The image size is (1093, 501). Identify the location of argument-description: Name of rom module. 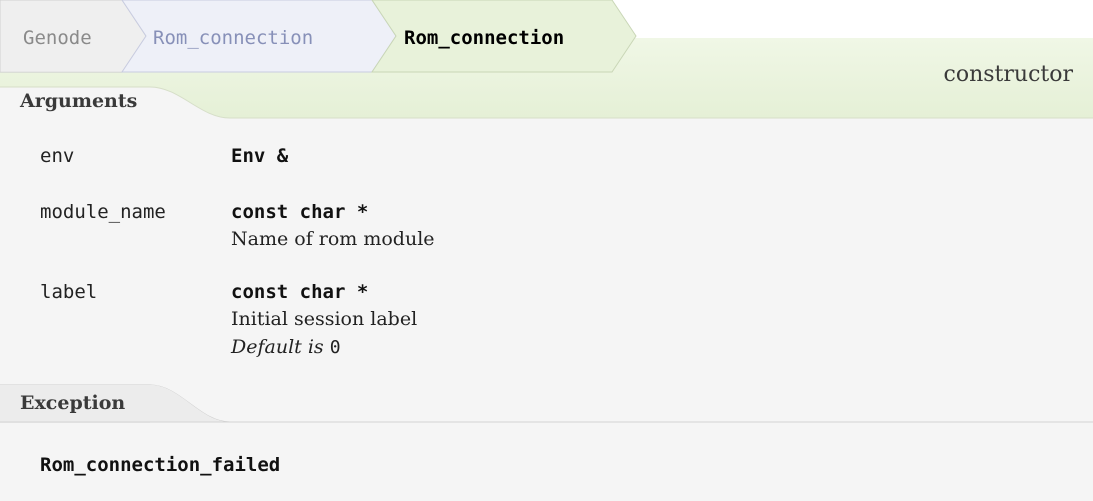
(333, 239).